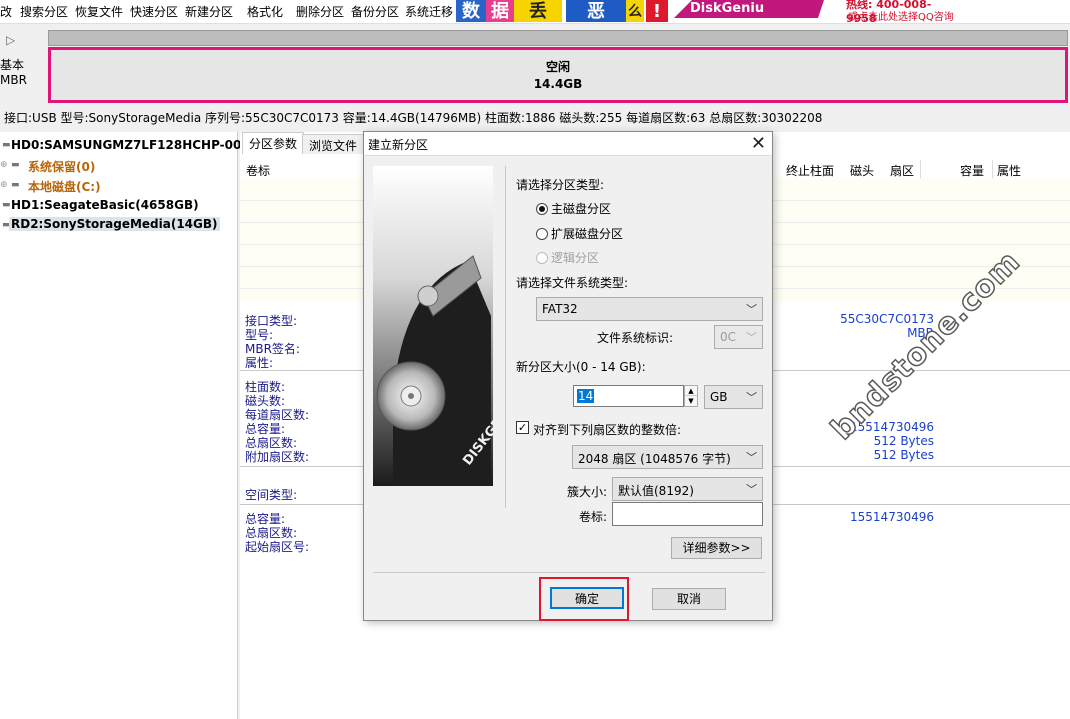  Describe the element at coordinates (542, 258) in the screenshot. I see `radio-disabled-icon` at that location.